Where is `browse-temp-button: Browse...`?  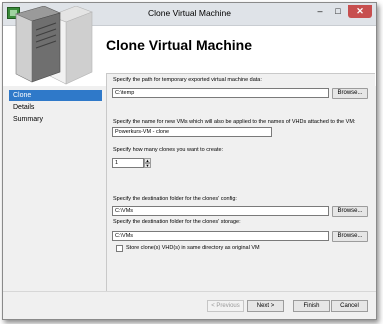 browse-temp-button: Browse... is located at coordinates (350, 93).